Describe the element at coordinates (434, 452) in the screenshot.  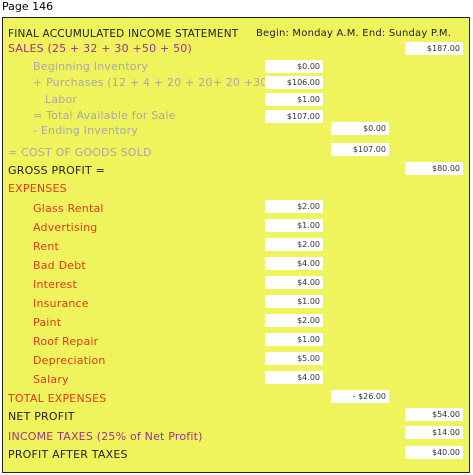
I see `profit-after-taxes-value: $40.00` at that location.